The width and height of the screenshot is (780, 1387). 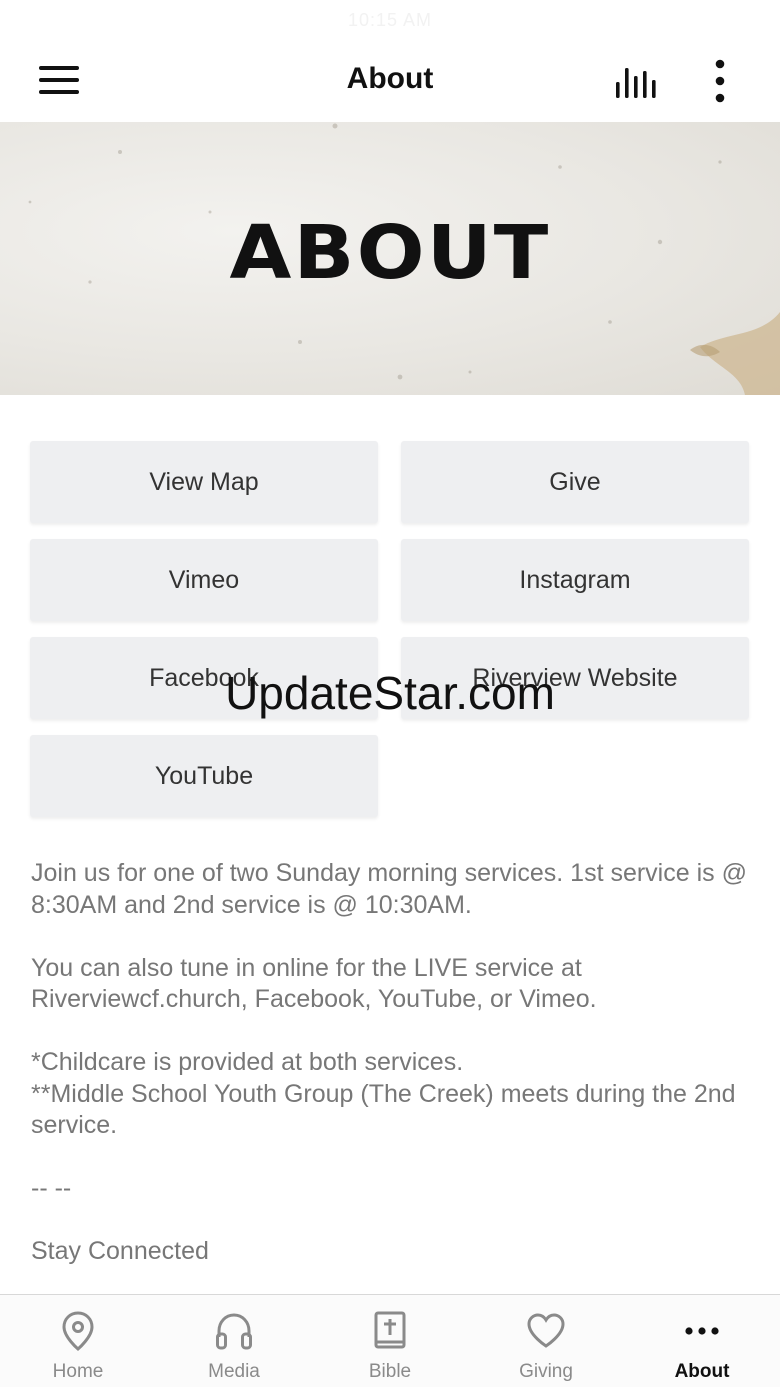 What do you see at coordinates (204, 482) in the screenshot?
I see `view-map-button: View Map` at bounding box center [204, 482].